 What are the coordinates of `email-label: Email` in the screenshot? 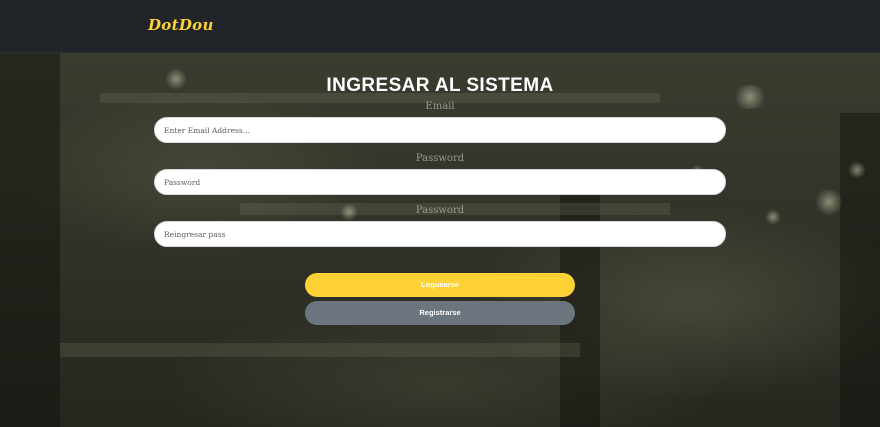 It's located at (440, 106).